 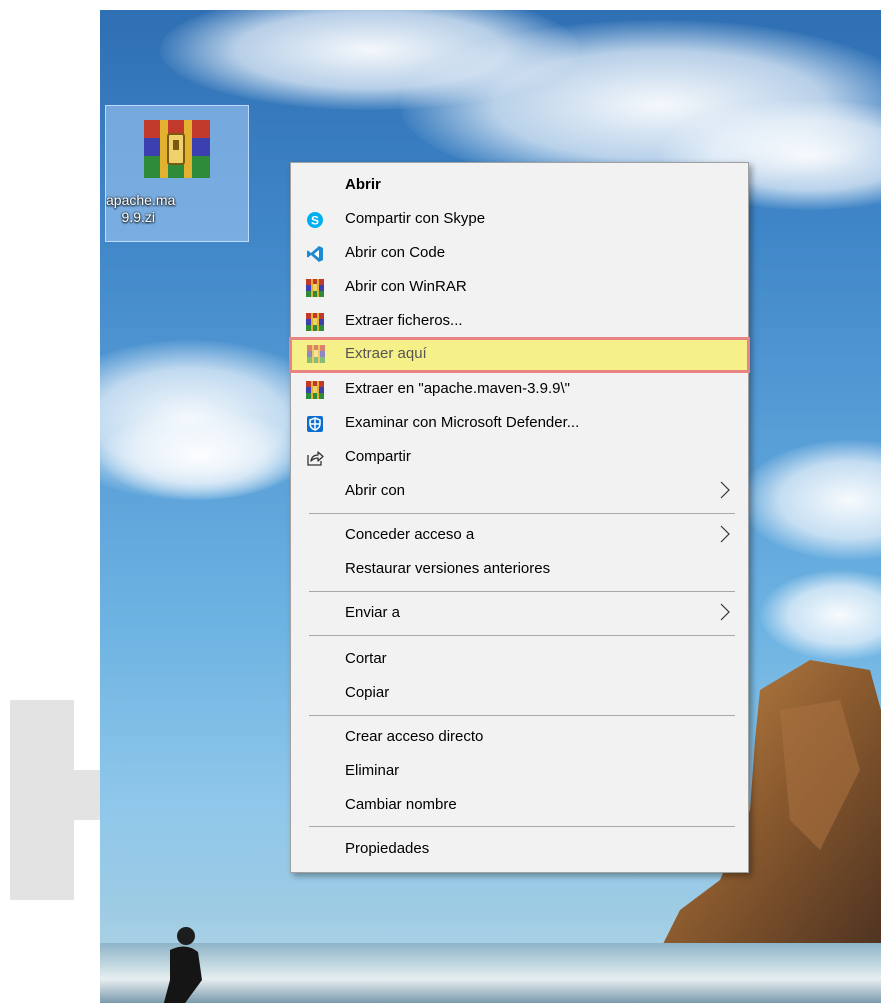 I want to click on desktop-file-icon: apache.ma 9.9.zi, so click(x=177, y=173).